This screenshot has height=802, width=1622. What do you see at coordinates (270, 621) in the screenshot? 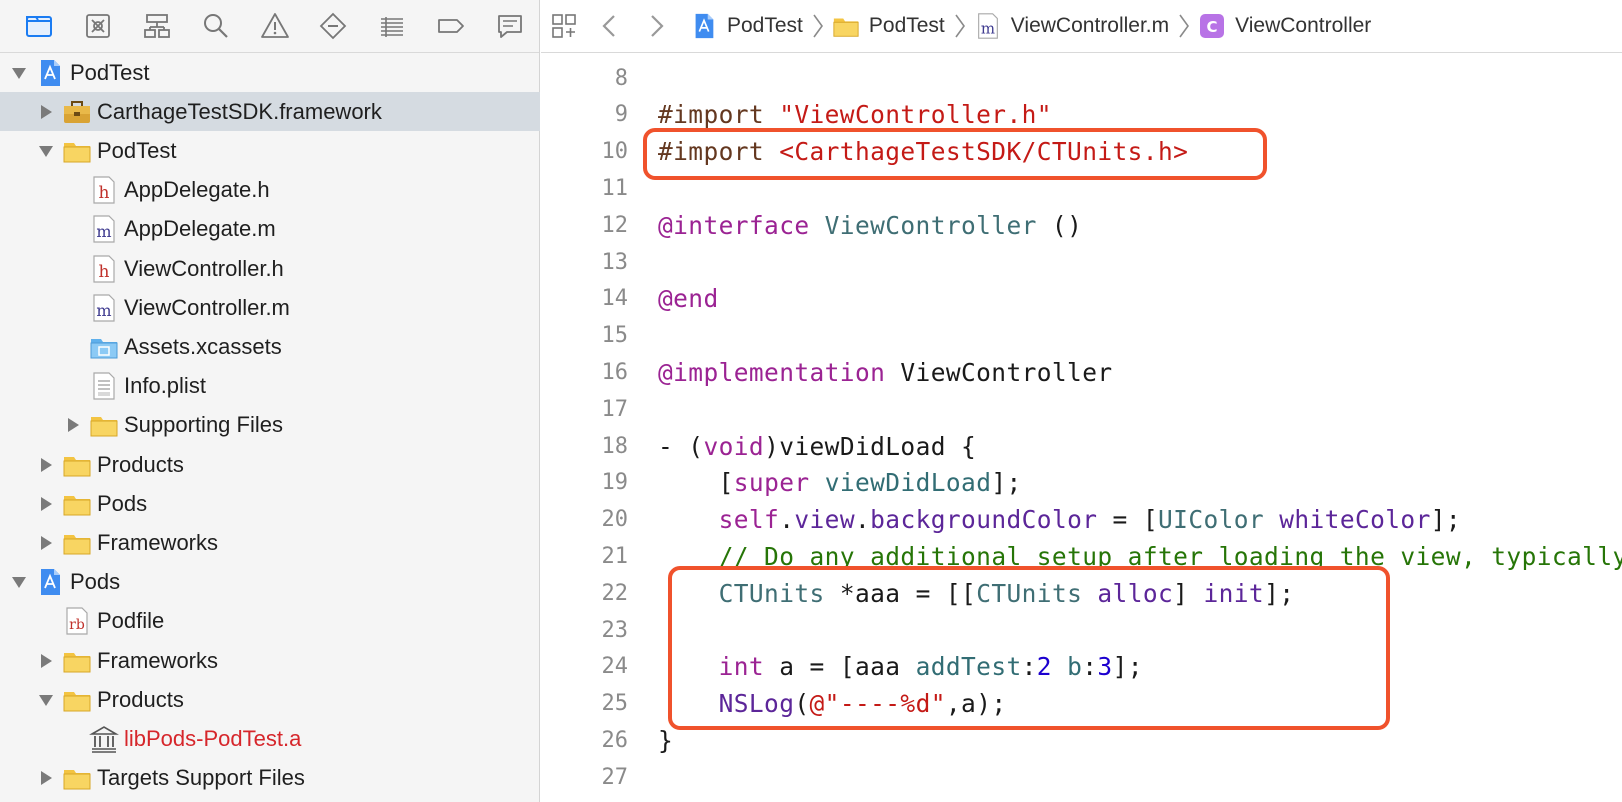
I see `tree-row: rb Podfile` at bounding box center [270, 621].